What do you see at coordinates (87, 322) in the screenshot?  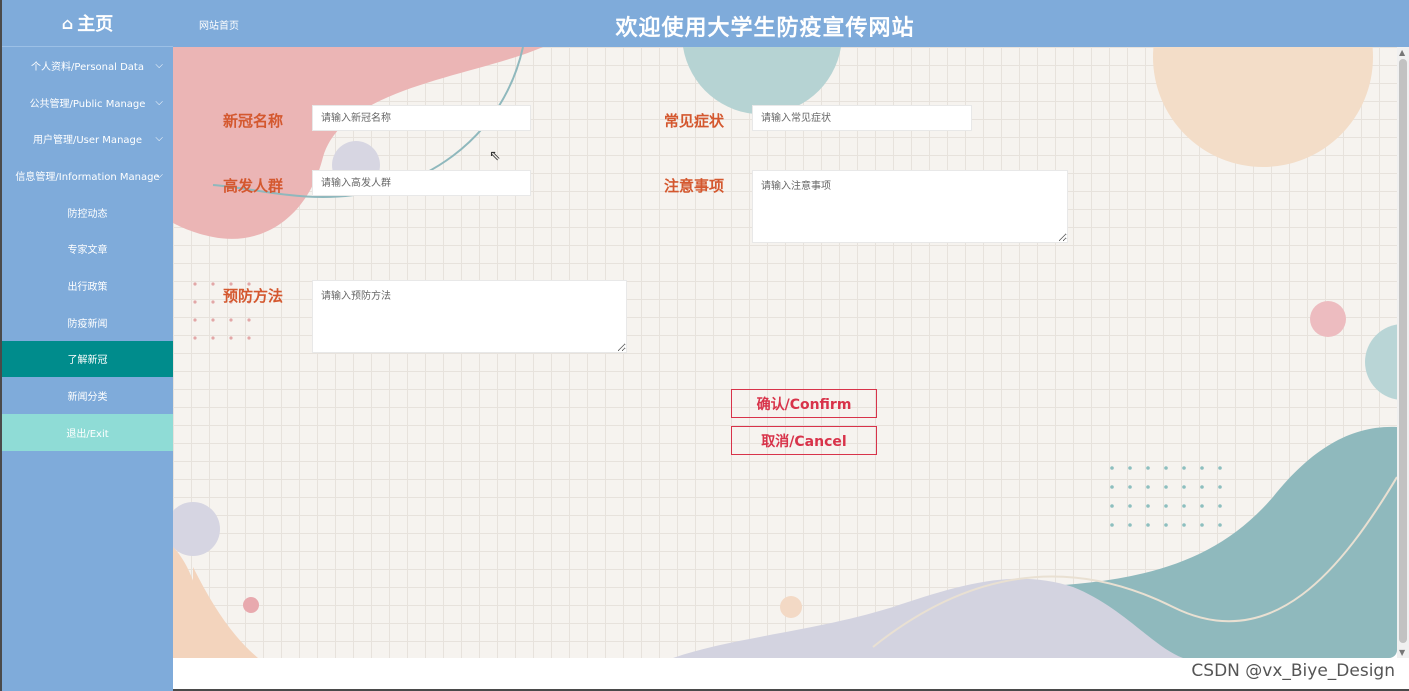 I see `sidebar-item-epidemic-news: 防疫新闻` at bounding box center [87, 322].